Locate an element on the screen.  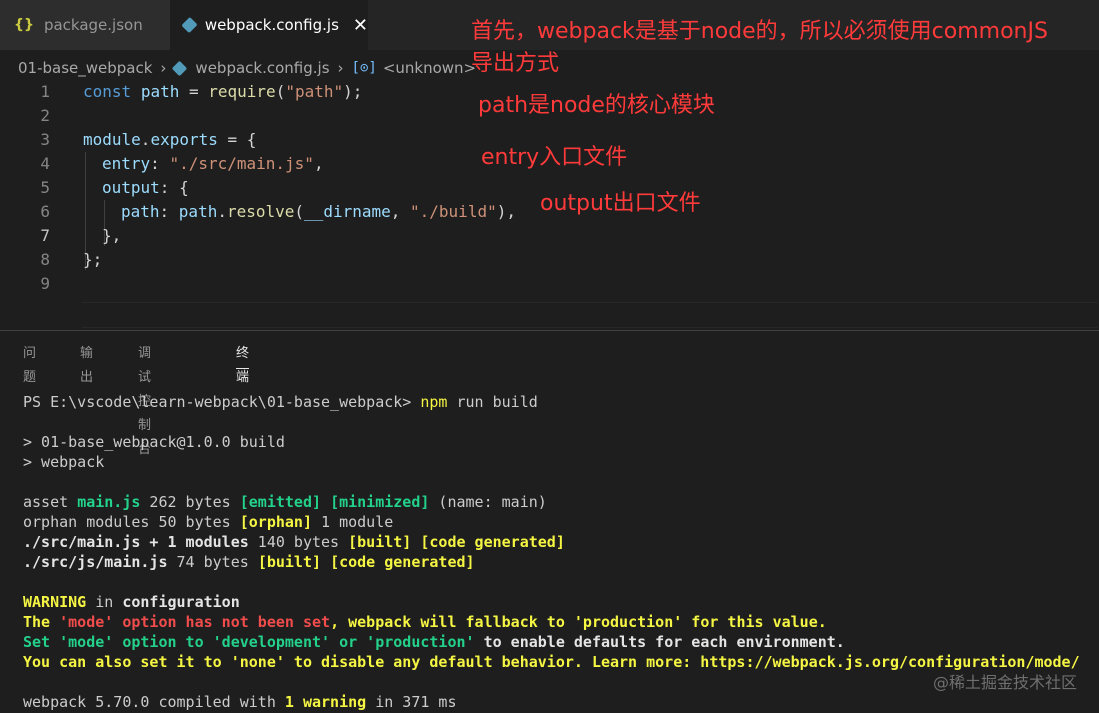
terminal-line: WARNING in configuration is located at coordinates (131, 602).